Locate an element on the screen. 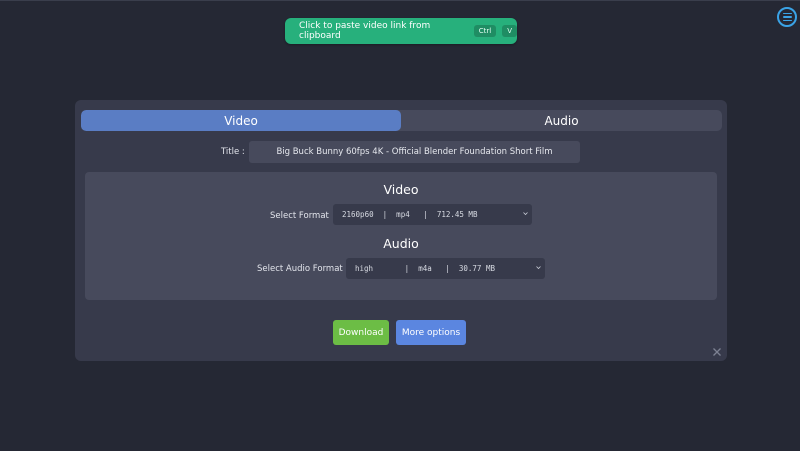 This screenshot has height=451, width=800. top-divider is located at coordinates (400, 0).